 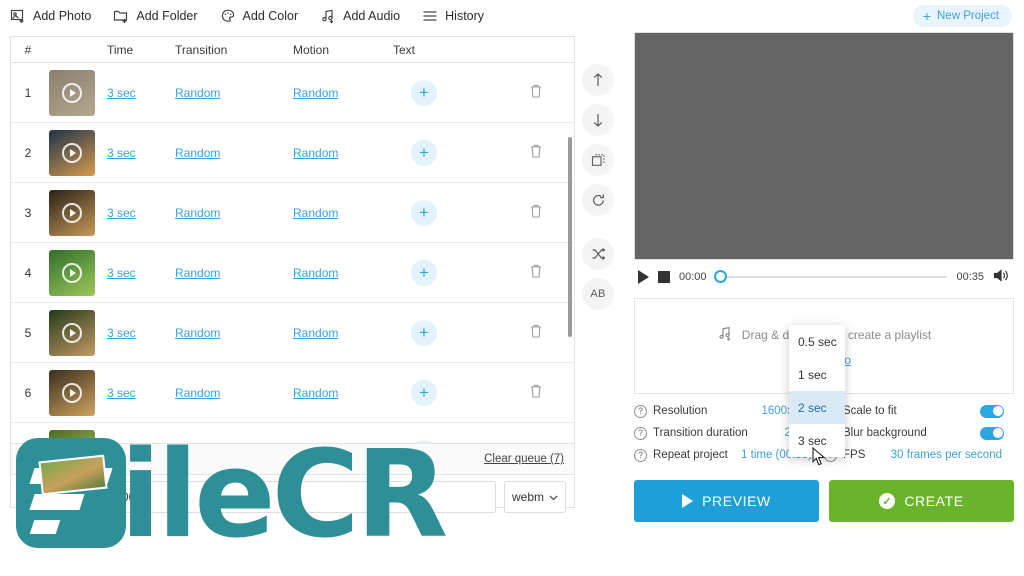 I want to click on filename-input: 2023-10-25_113906, so click(x=257, y=497).